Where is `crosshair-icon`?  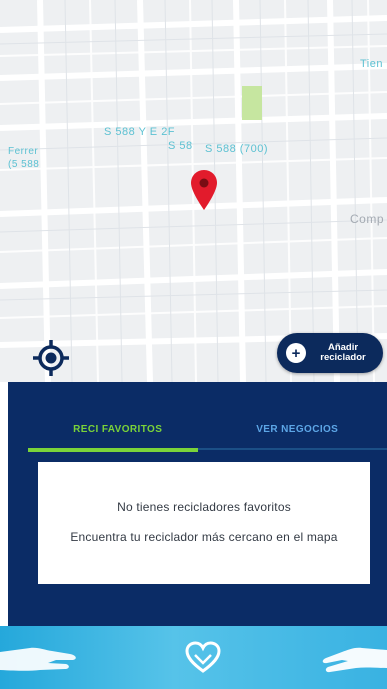 crosshair-icon is located at coordinates (51, 358).